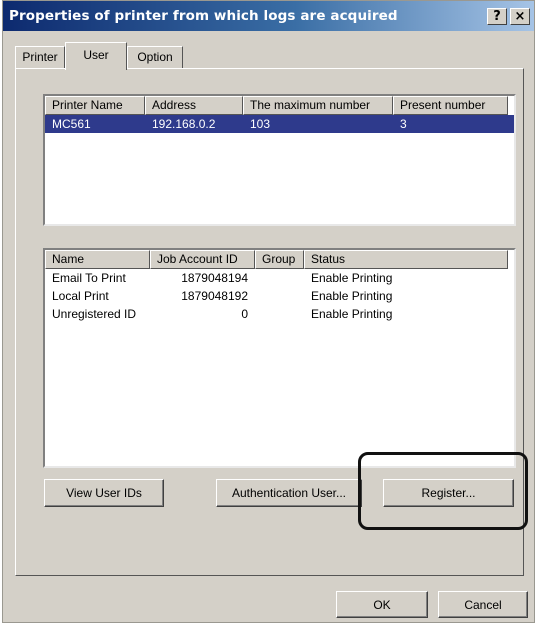  What do you see at coordinates (214, 296) in the screenshot?
I see `job-account-id-cell: 1879048192` at bounding box center [214, 296].